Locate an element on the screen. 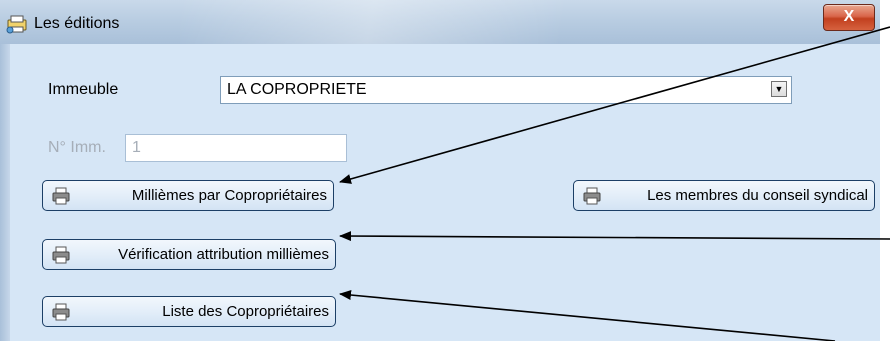 The width and height of the screenshot is (890, 341). close-button: X is located at coordinates (849, 17).